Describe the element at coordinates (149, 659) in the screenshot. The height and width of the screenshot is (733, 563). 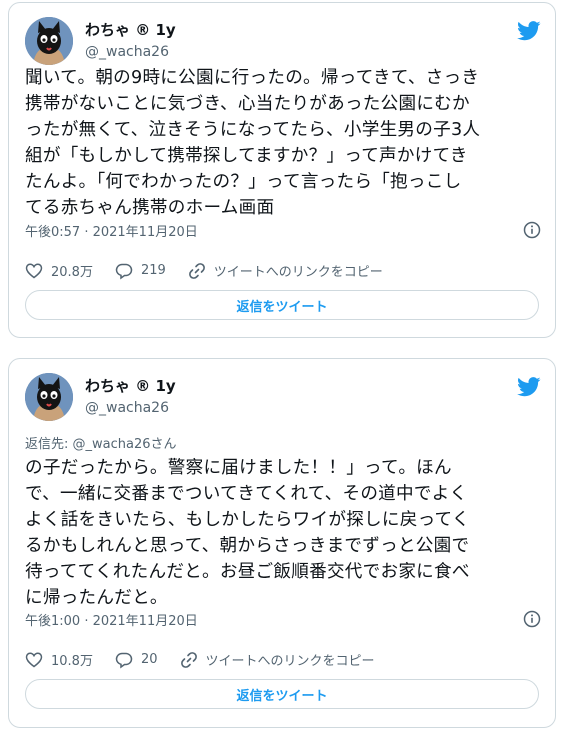
I see `reply-count: 20` at that location.